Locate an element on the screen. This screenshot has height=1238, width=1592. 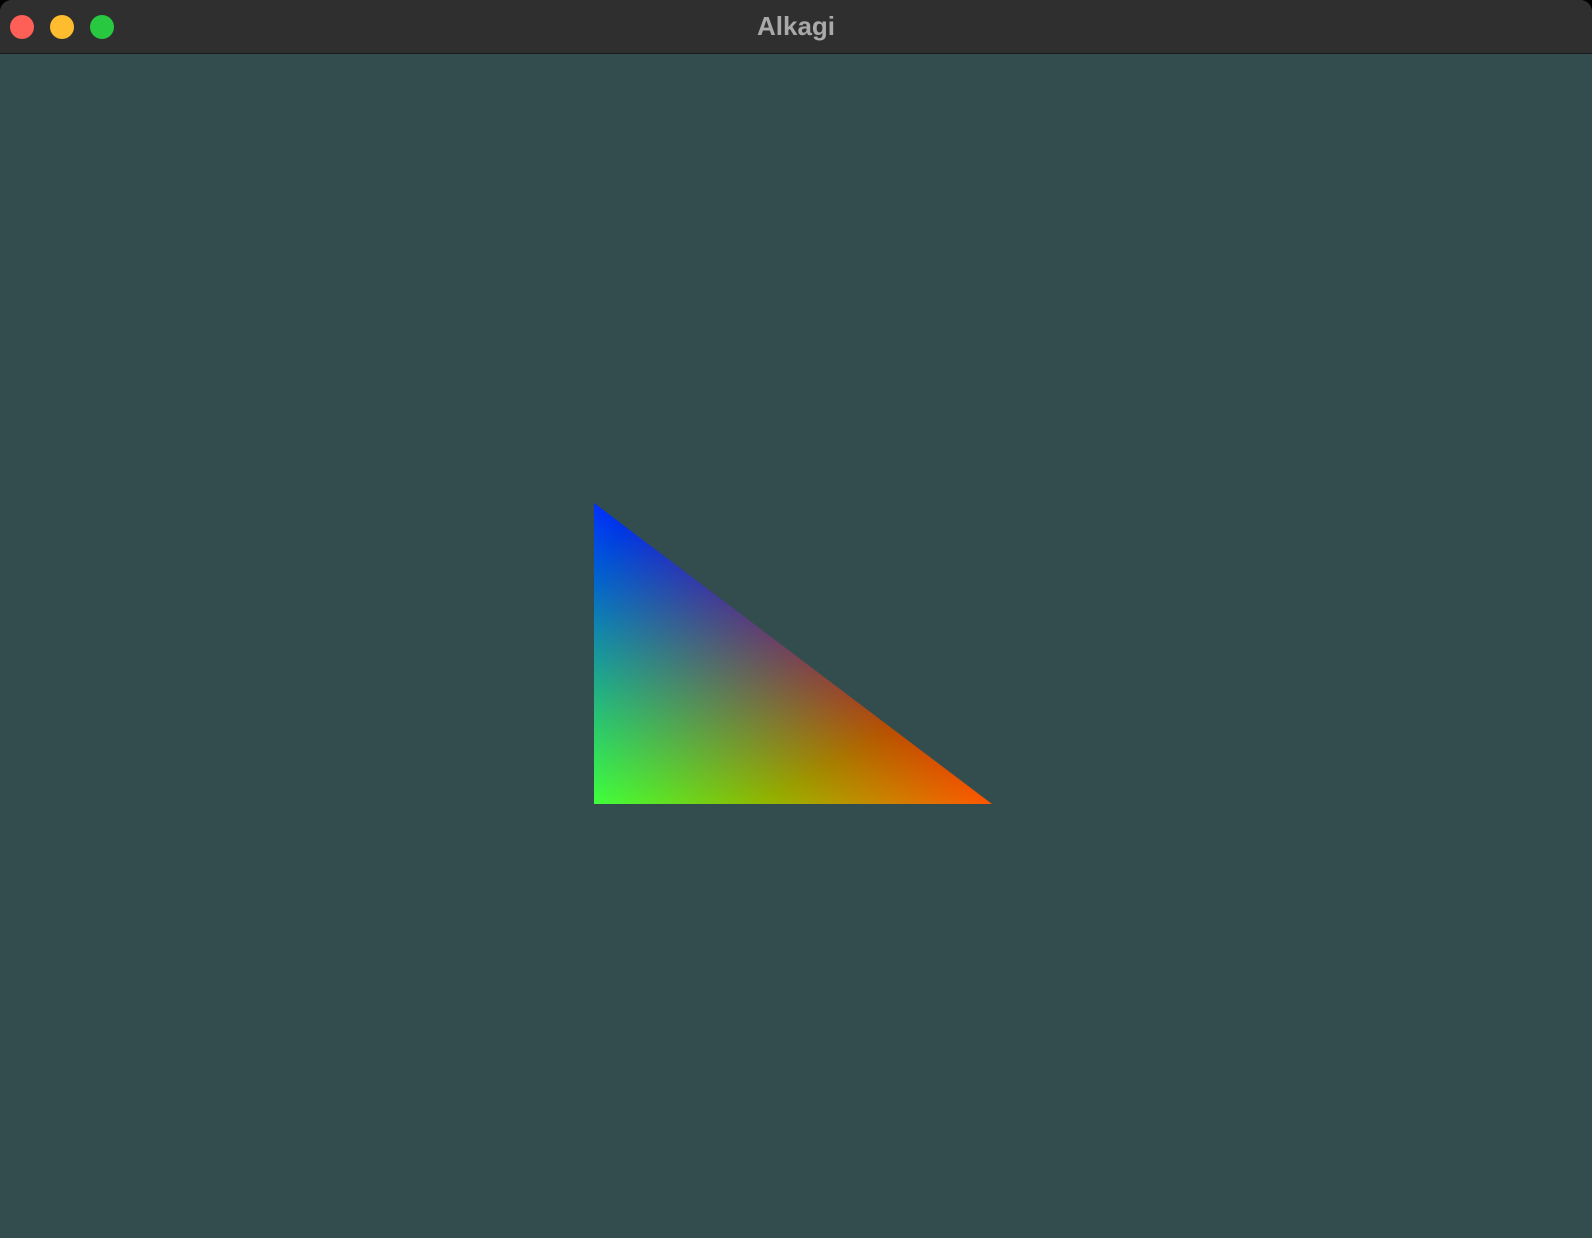
gradient-triangle is located at coordinates (793, 653).